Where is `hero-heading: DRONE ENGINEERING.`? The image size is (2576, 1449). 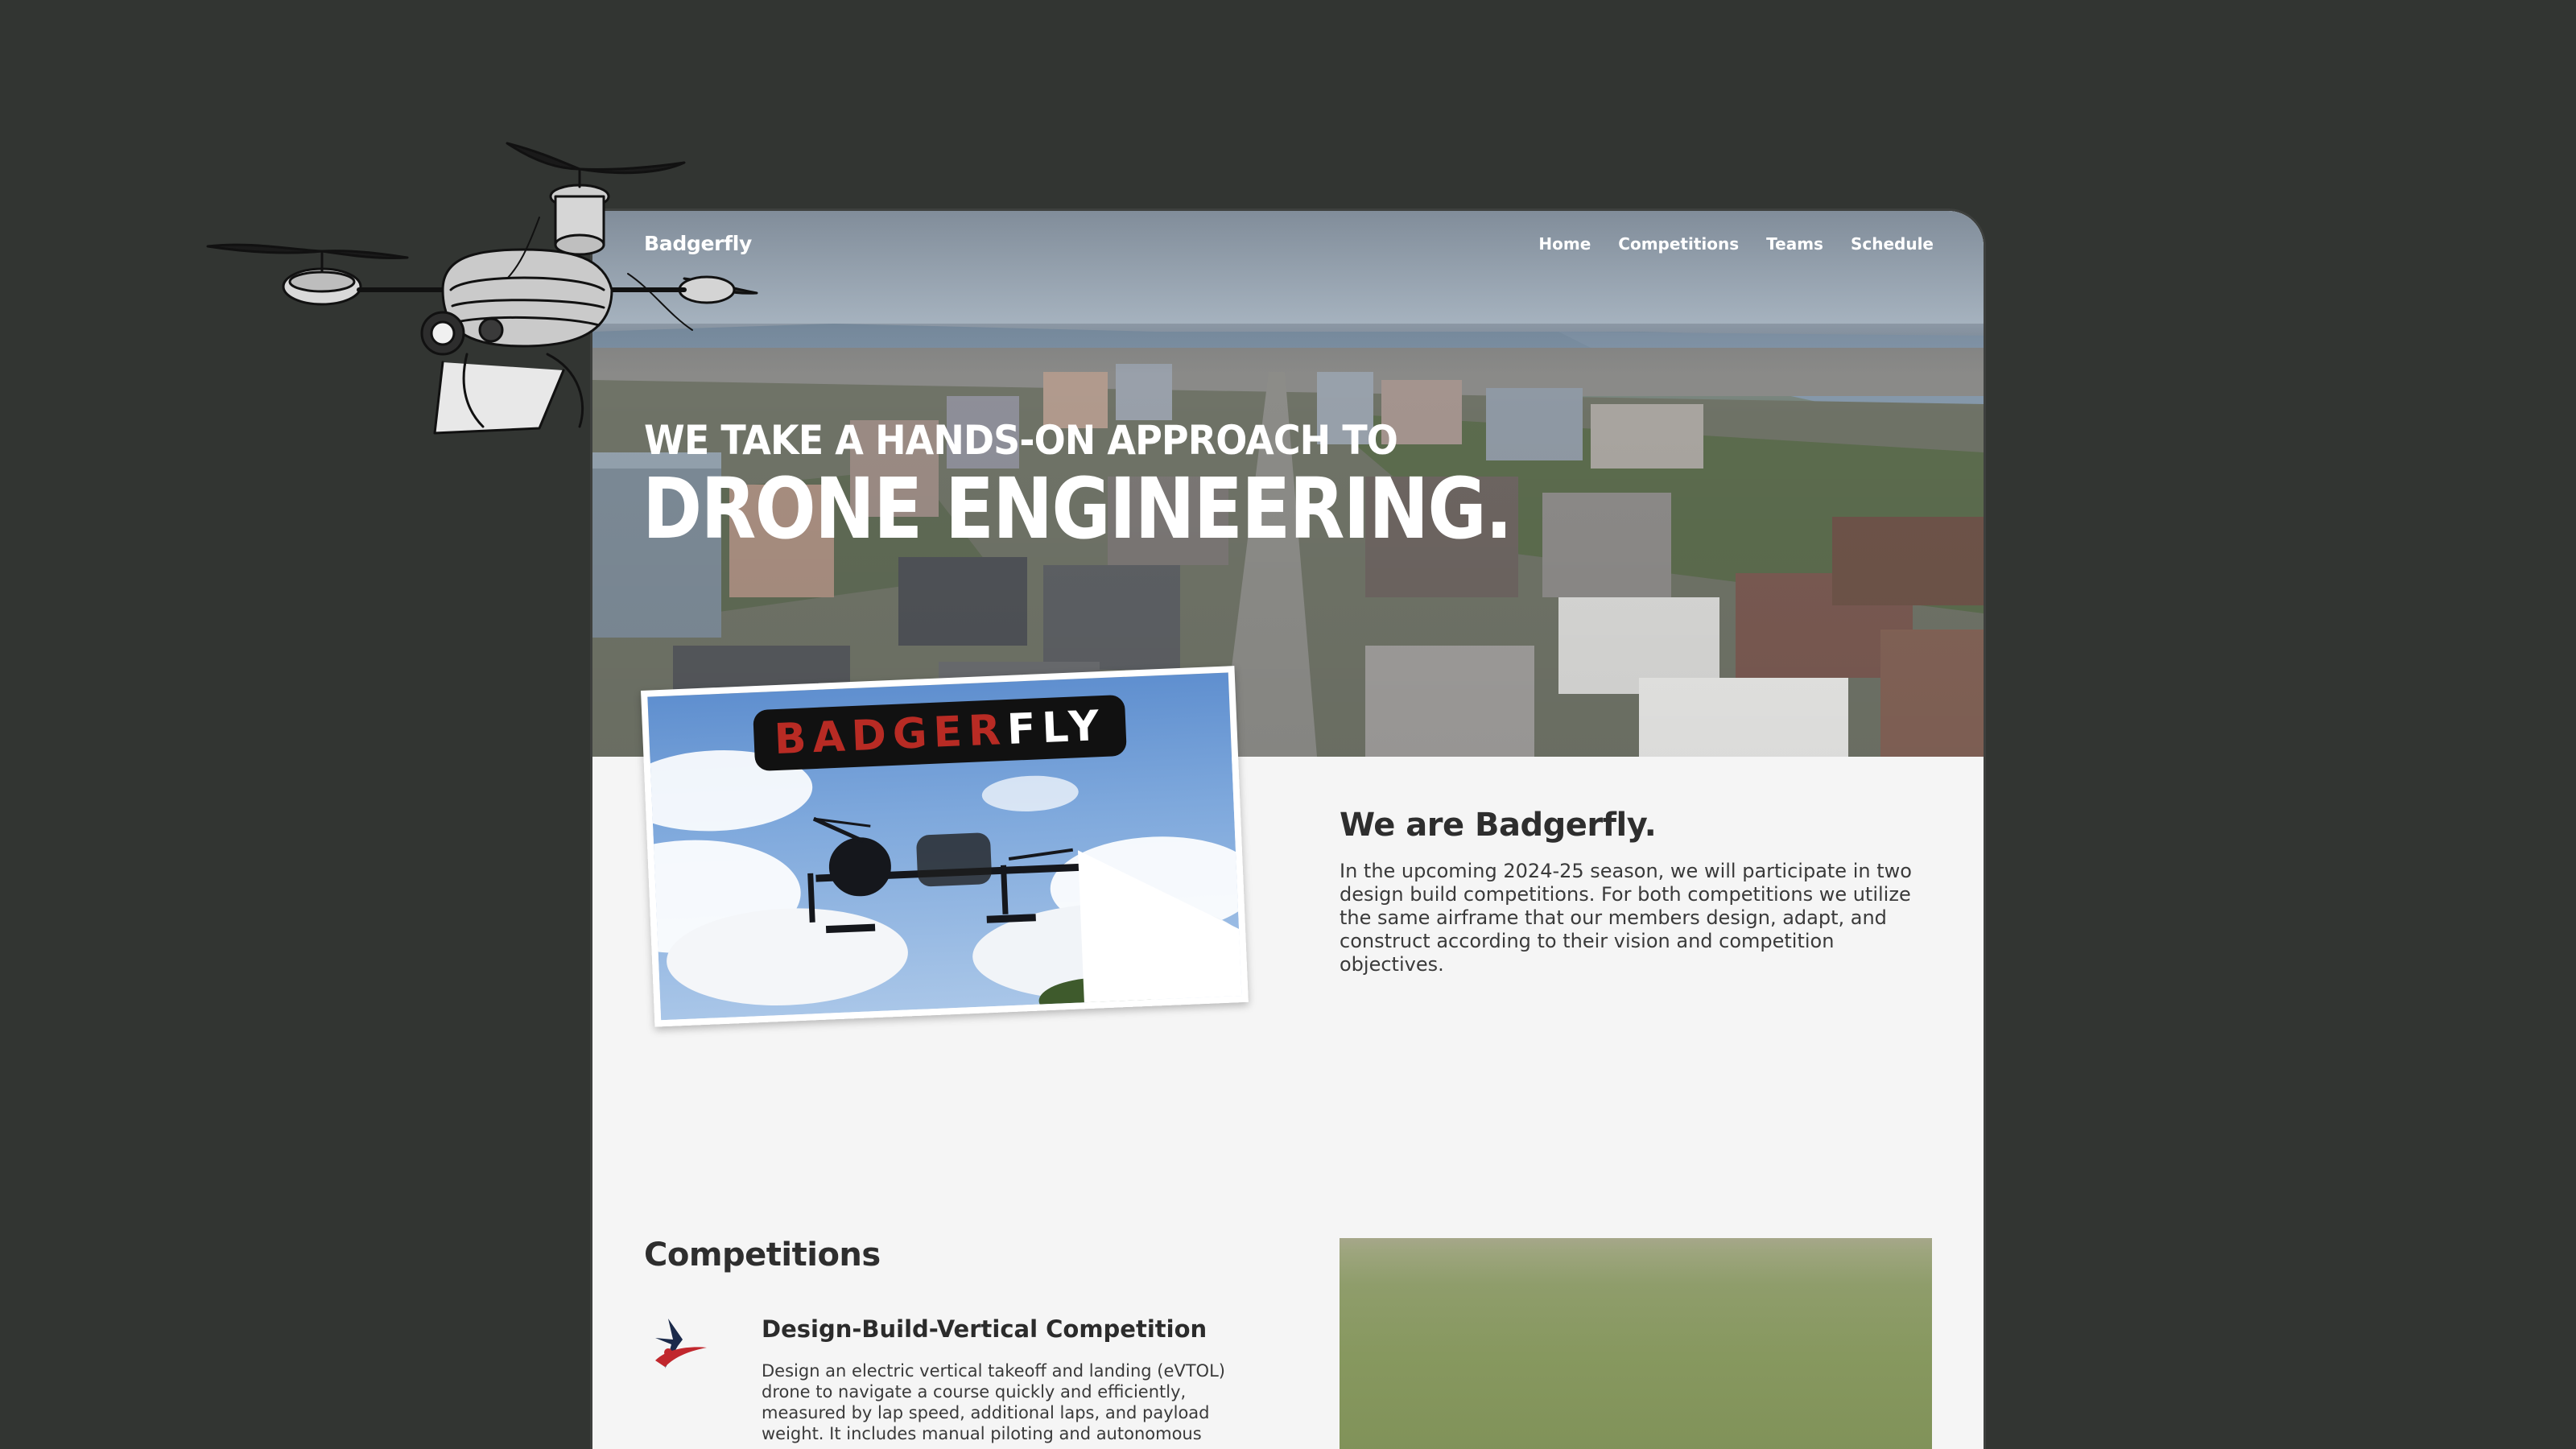
hero-heading: DRONE ENGINEERING. is located at coordinates (1077, 509).